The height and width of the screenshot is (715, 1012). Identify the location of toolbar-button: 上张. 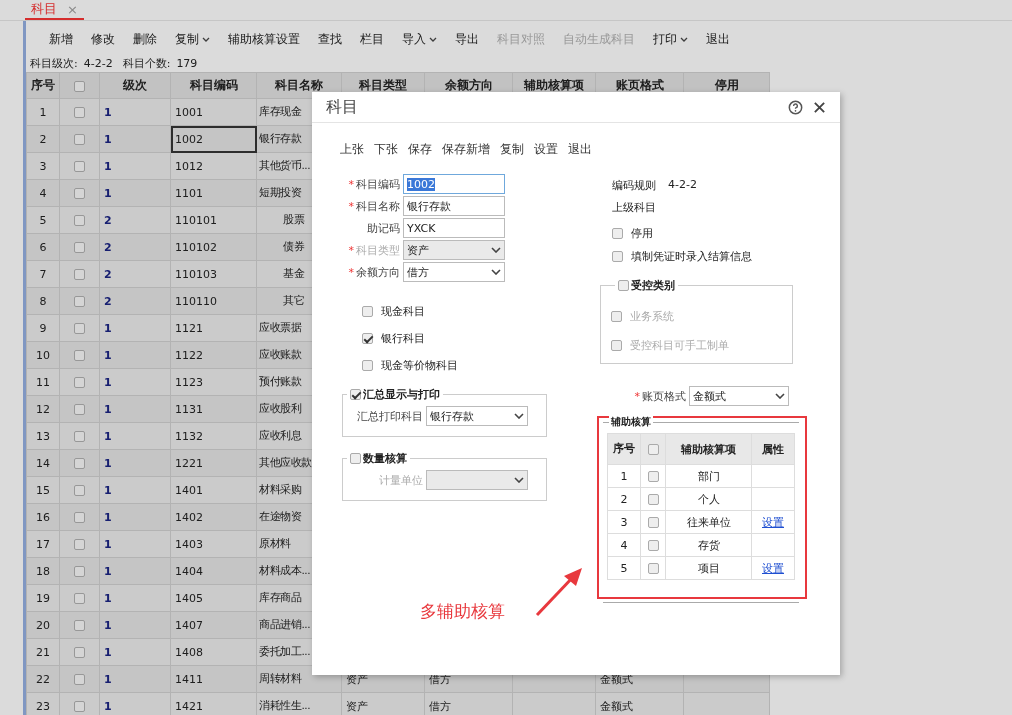
(352, 149).